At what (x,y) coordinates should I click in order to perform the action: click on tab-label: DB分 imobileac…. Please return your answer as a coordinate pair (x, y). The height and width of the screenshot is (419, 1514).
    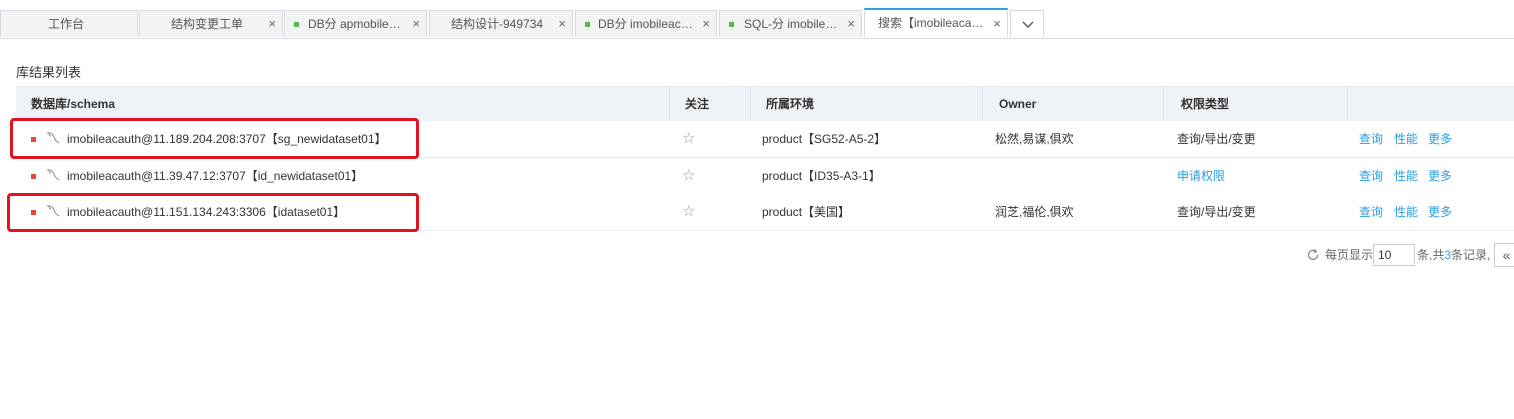
    Looking at the image, I should click on (645, 24).